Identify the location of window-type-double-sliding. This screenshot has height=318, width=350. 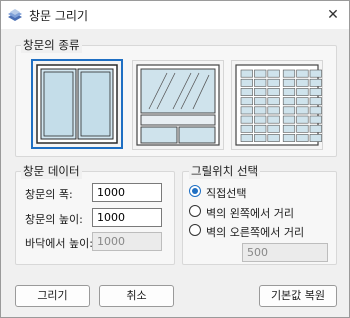
(77, 104).